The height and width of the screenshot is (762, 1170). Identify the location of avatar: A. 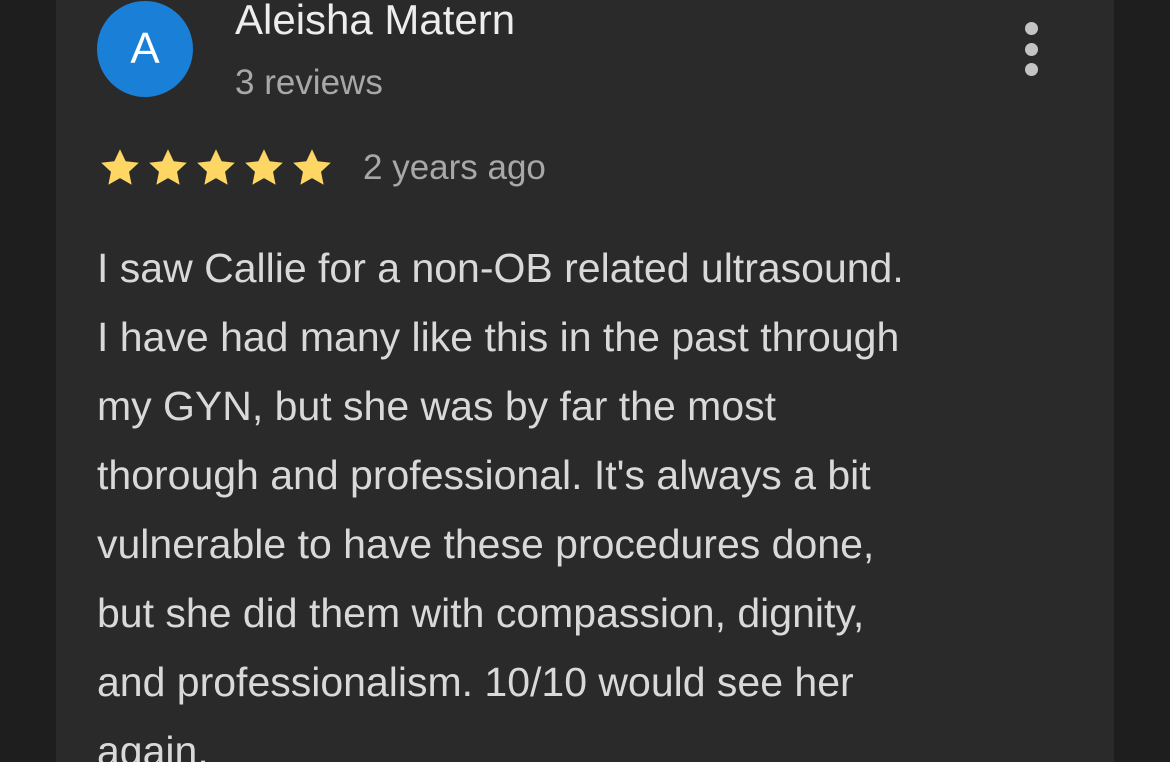
(145, 49).